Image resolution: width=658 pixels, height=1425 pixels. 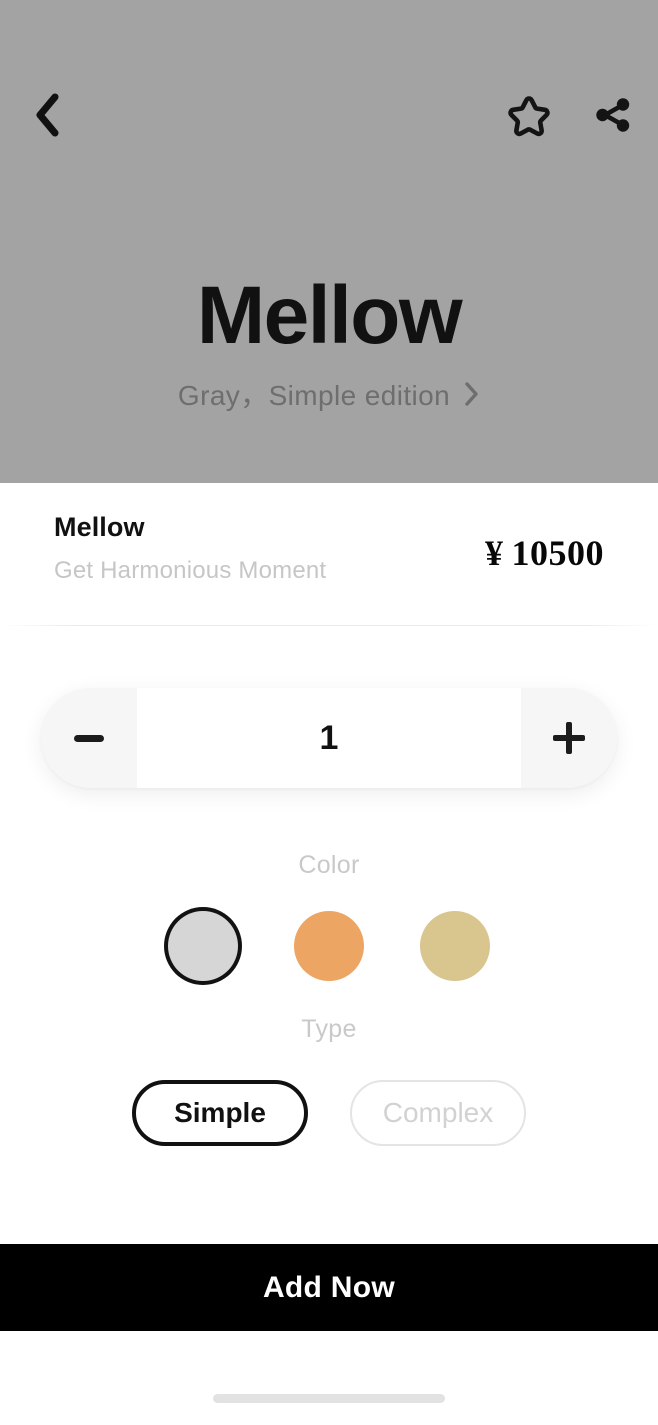 I want to click on type-section-label: Type, so click(x=329, y=1029).